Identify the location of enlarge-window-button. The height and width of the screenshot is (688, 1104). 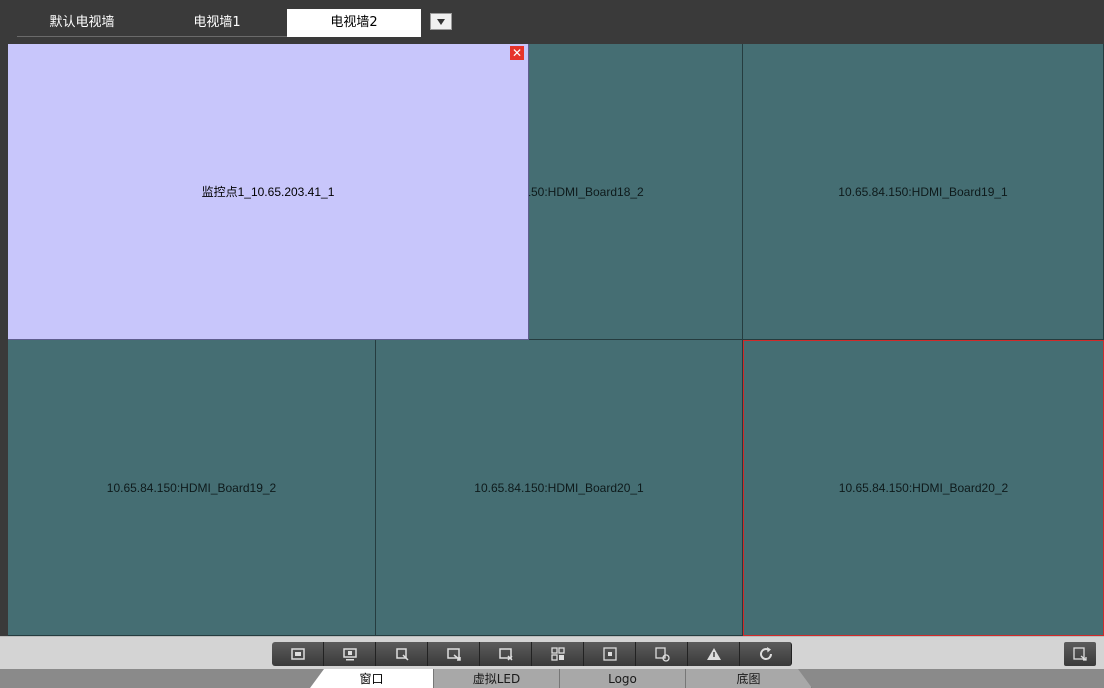
(454, 654).